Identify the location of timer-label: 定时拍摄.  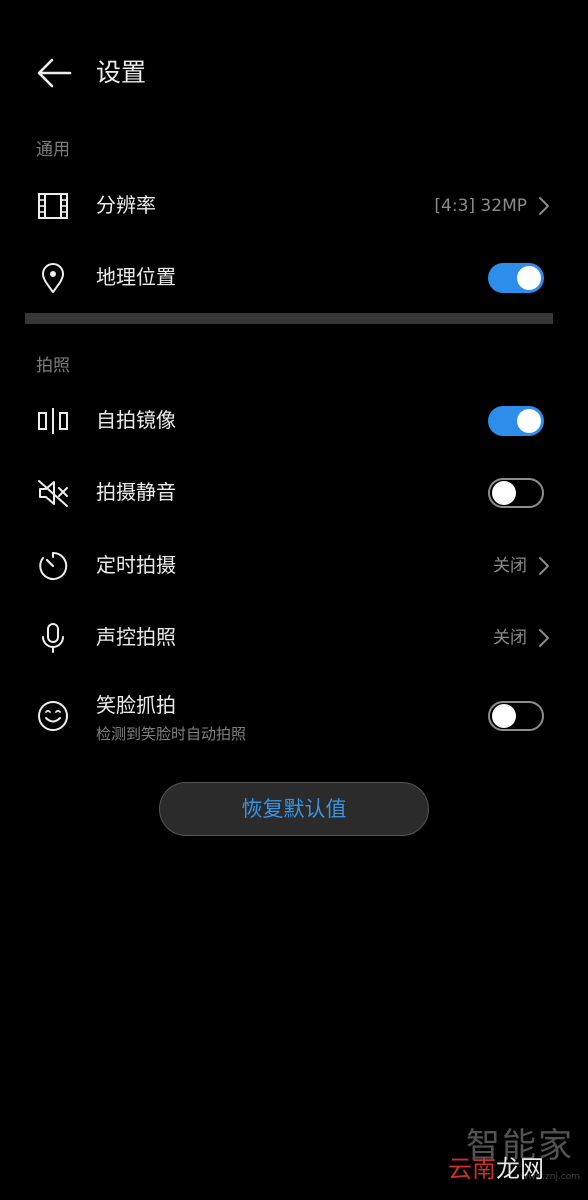
(136, 565).